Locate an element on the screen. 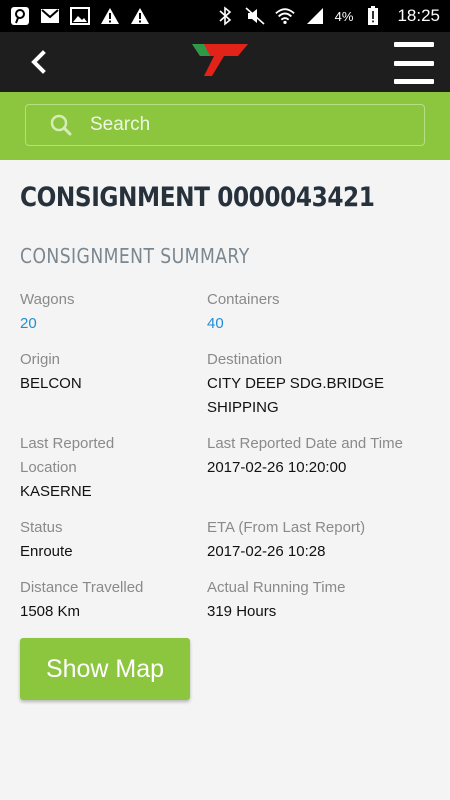 Image resolution: width=450 pixels, height=800 pixels. battery-percent: 4% is located at coordinates (344, 16).